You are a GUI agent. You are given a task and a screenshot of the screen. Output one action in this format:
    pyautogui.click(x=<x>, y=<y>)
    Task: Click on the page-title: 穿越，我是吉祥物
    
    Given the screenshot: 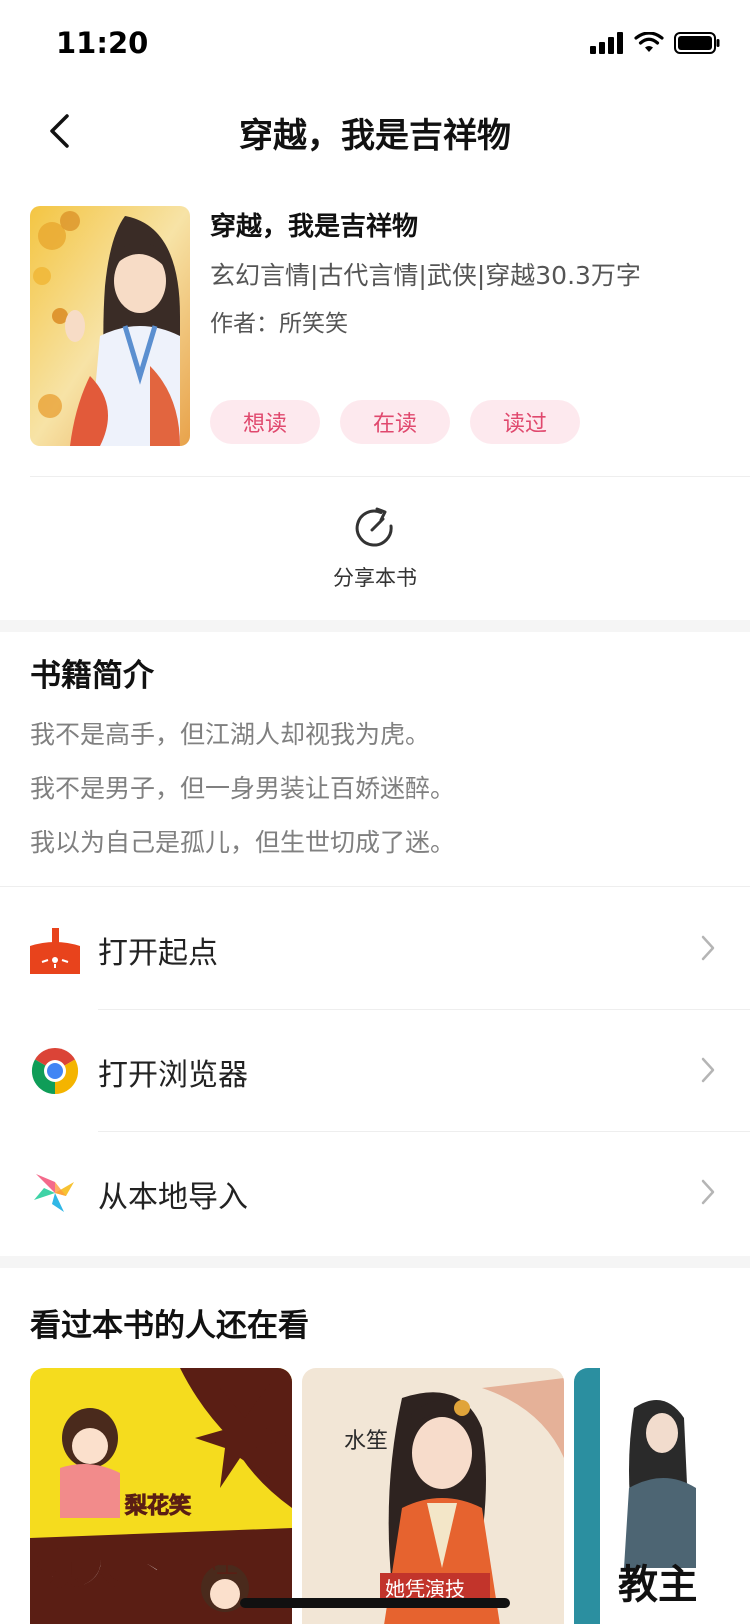 What is the action you would take?
    pyautogui.click(x=375, y=136)
    